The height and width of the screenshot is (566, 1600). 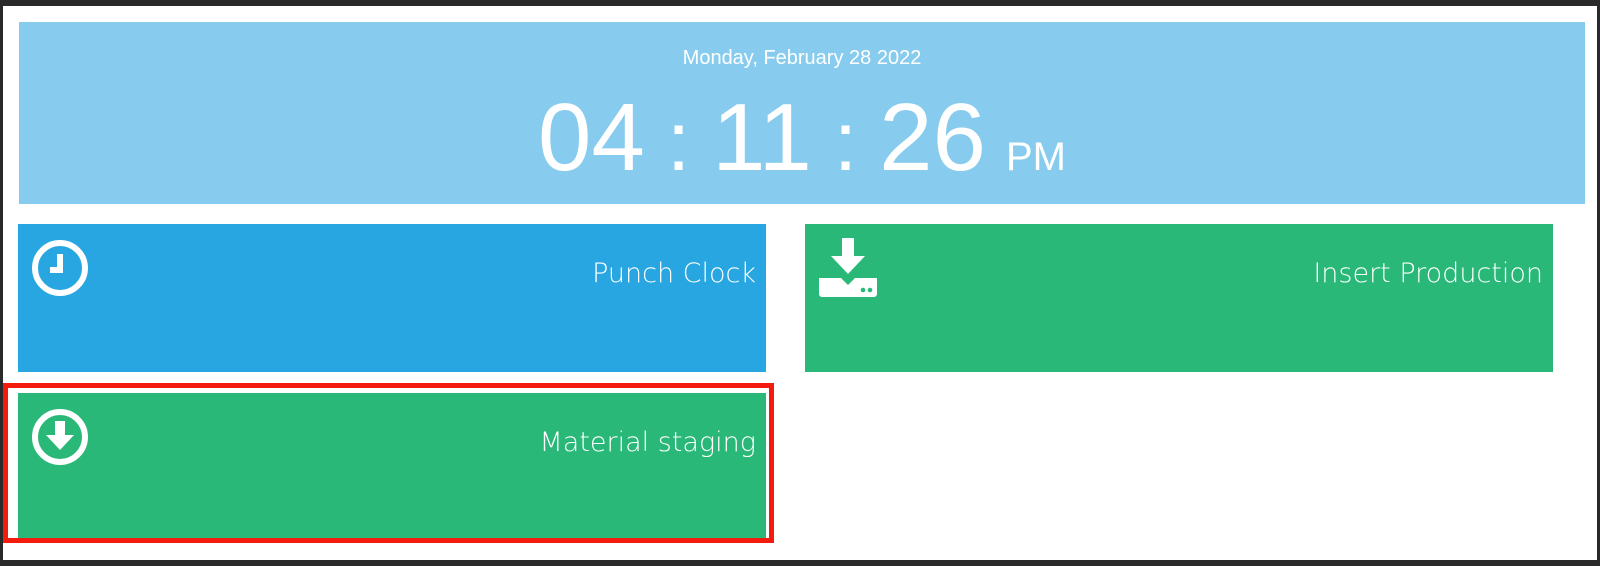 What do you see at coordinates (802, 58) in the screenshot?
I see `clock-date: Monday, February 28 2022` at bounding box center [802, 58].